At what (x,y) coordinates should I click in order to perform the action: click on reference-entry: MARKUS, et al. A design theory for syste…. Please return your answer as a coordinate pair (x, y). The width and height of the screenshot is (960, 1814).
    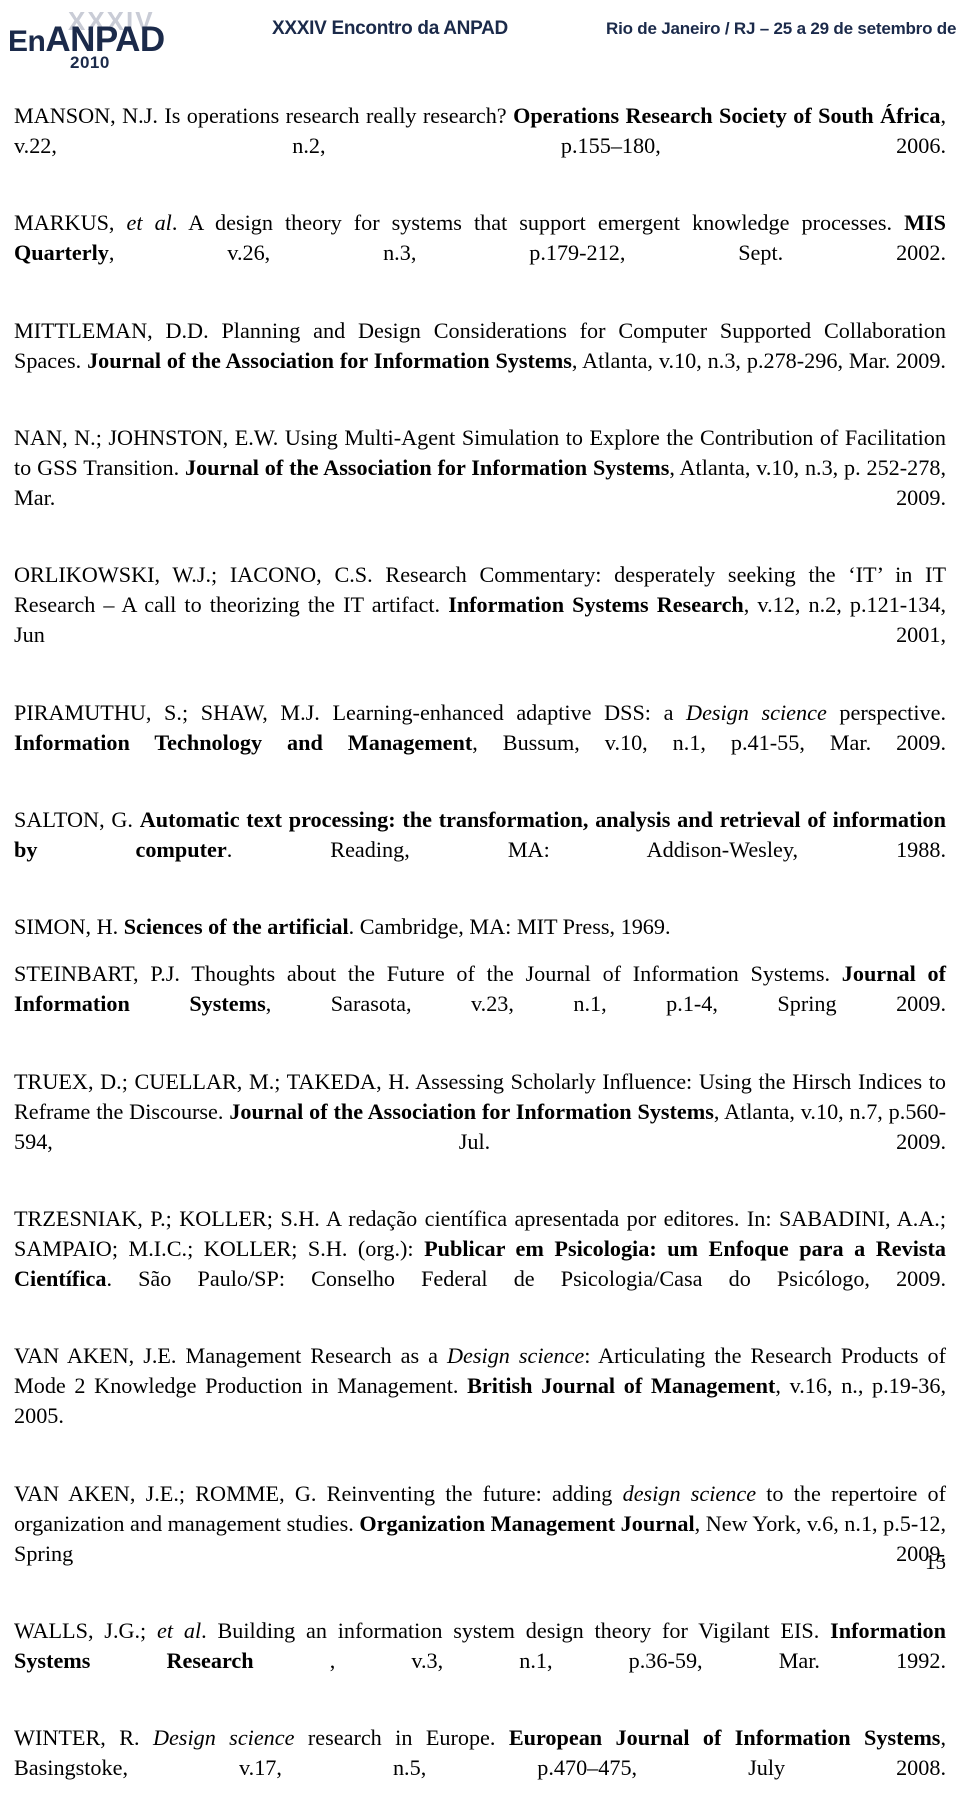
    Looking at the image, I should click on (480, 253).